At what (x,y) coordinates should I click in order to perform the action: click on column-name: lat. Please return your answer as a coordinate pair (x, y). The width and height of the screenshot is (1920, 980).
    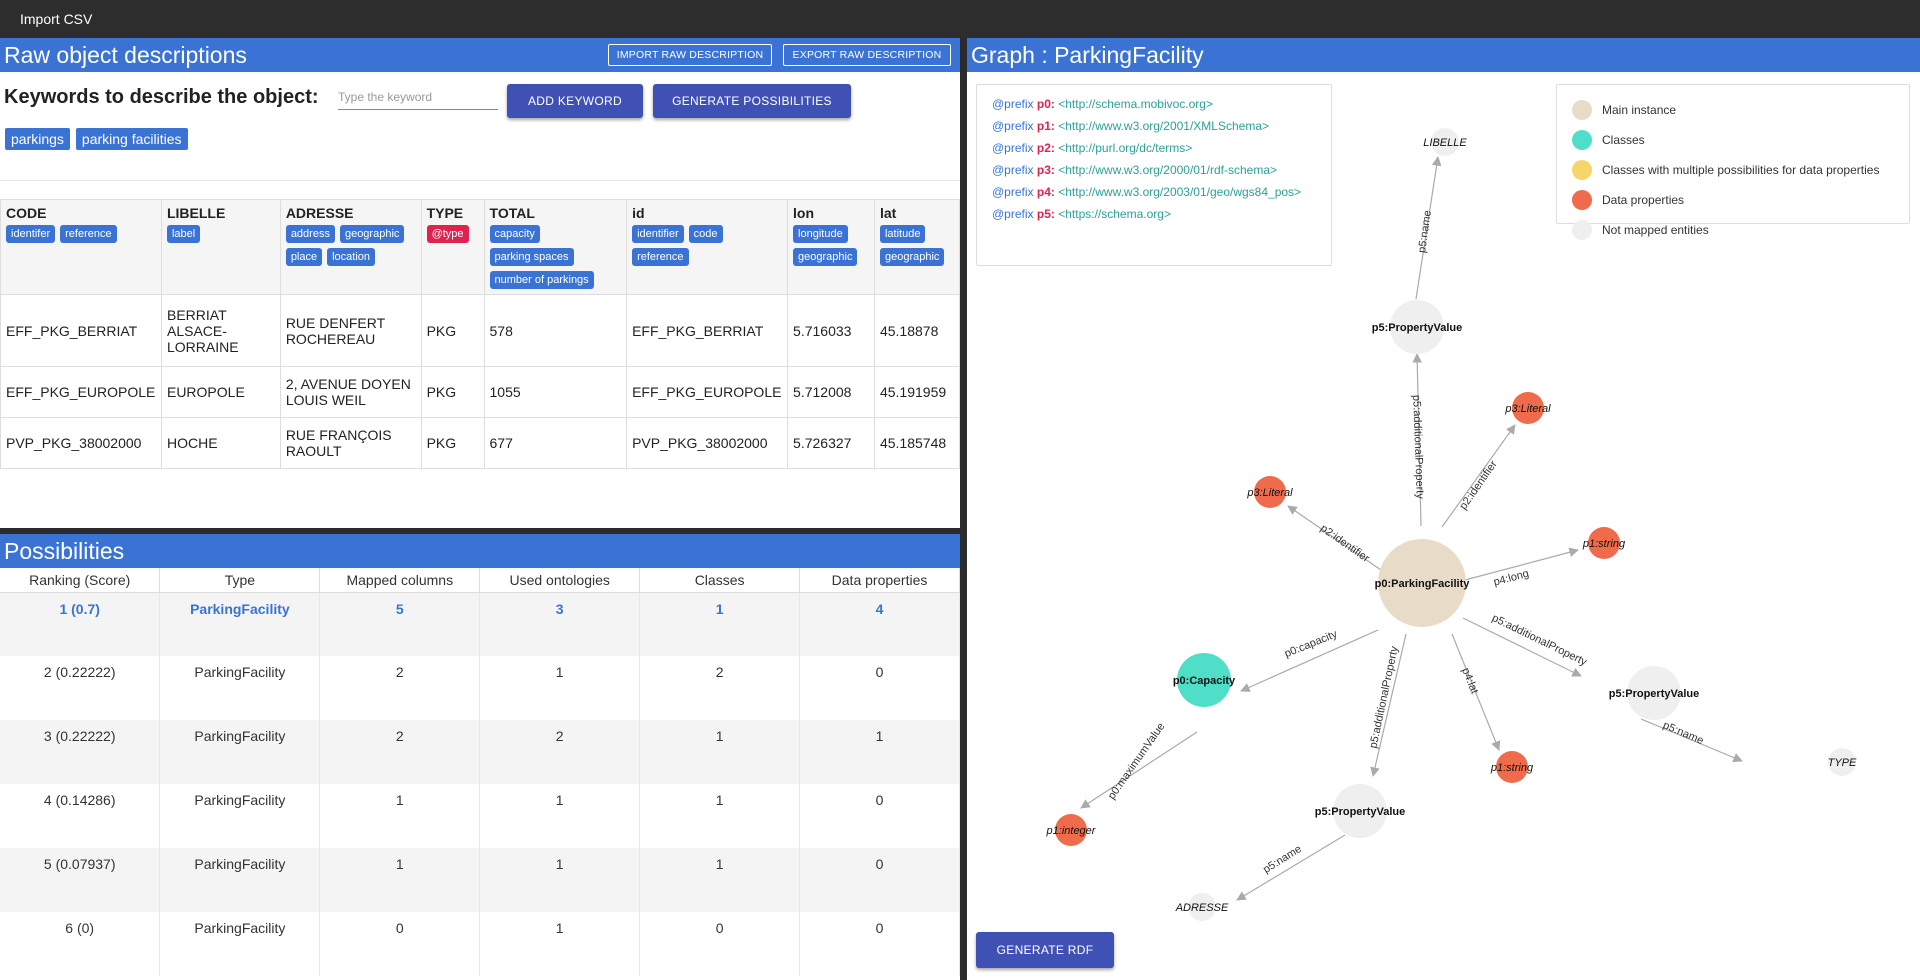
    Looking at the image, I should click on (888, 213).